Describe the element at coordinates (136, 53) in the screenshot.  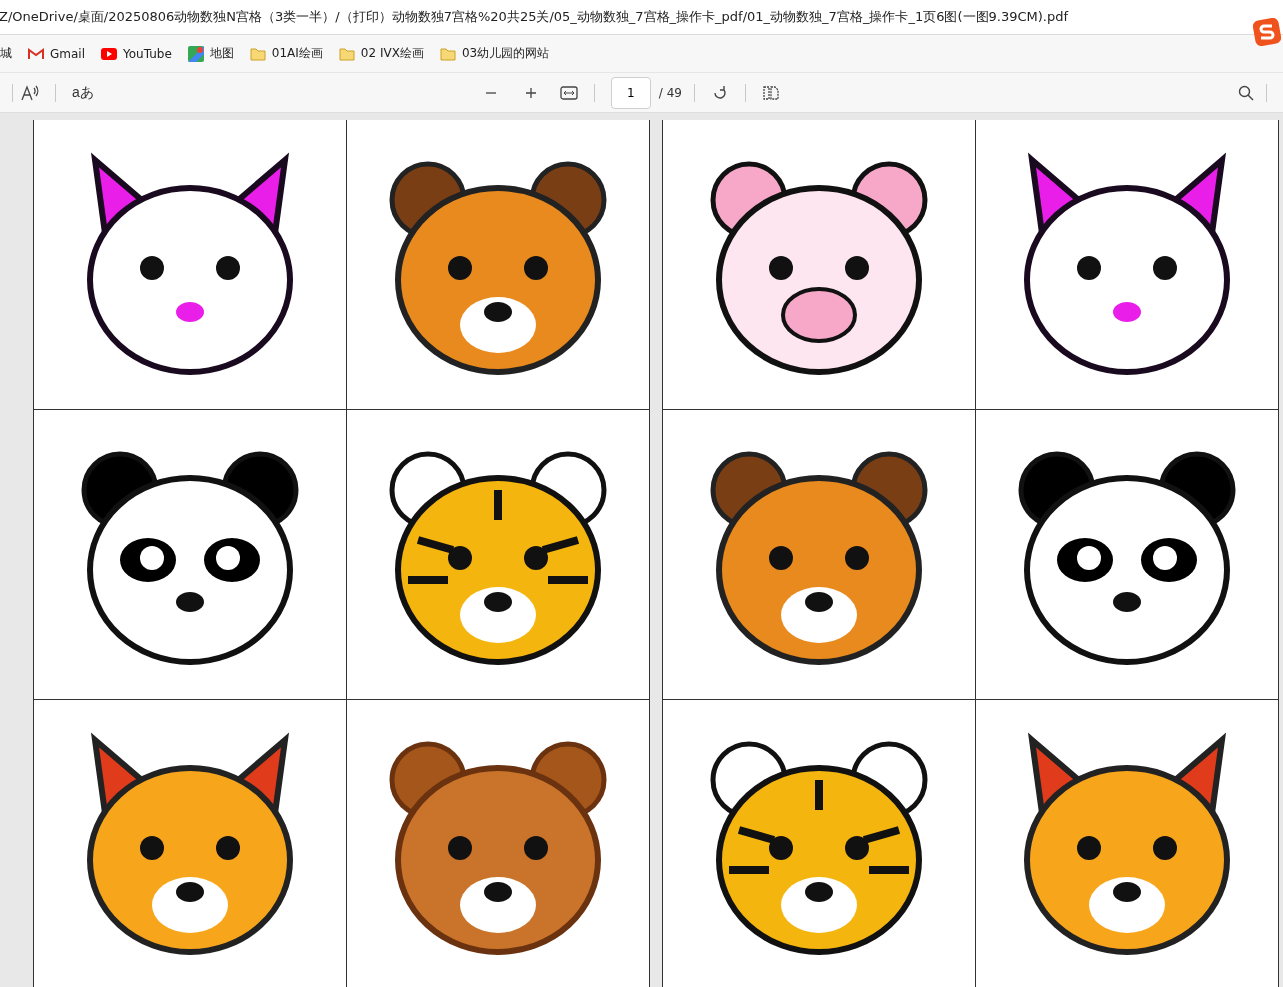
I see `bookmark-link: YouTube` at that location.